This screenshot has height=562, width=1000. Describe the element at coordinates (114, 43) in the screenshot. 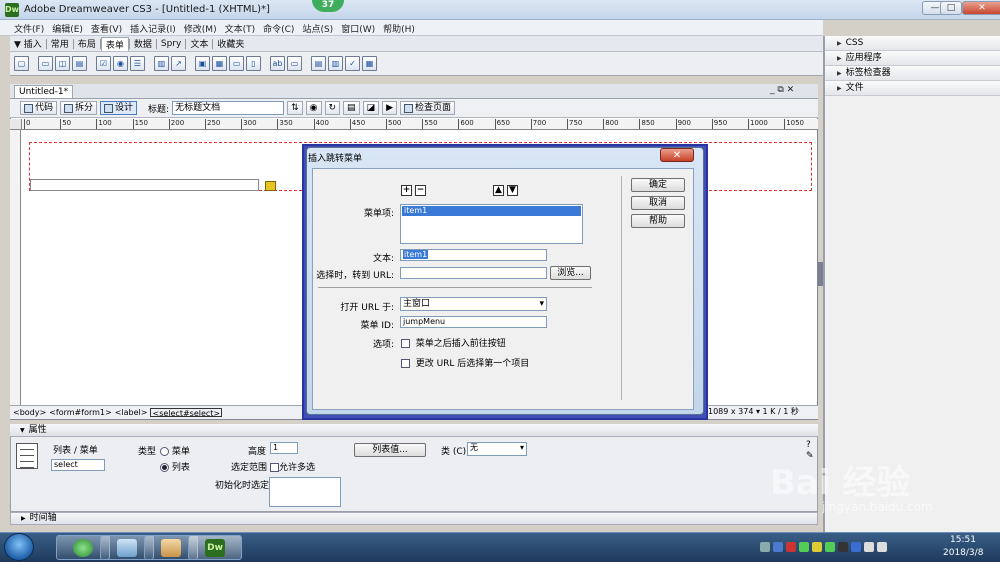

I see `tab-forms: 表单` at that location.